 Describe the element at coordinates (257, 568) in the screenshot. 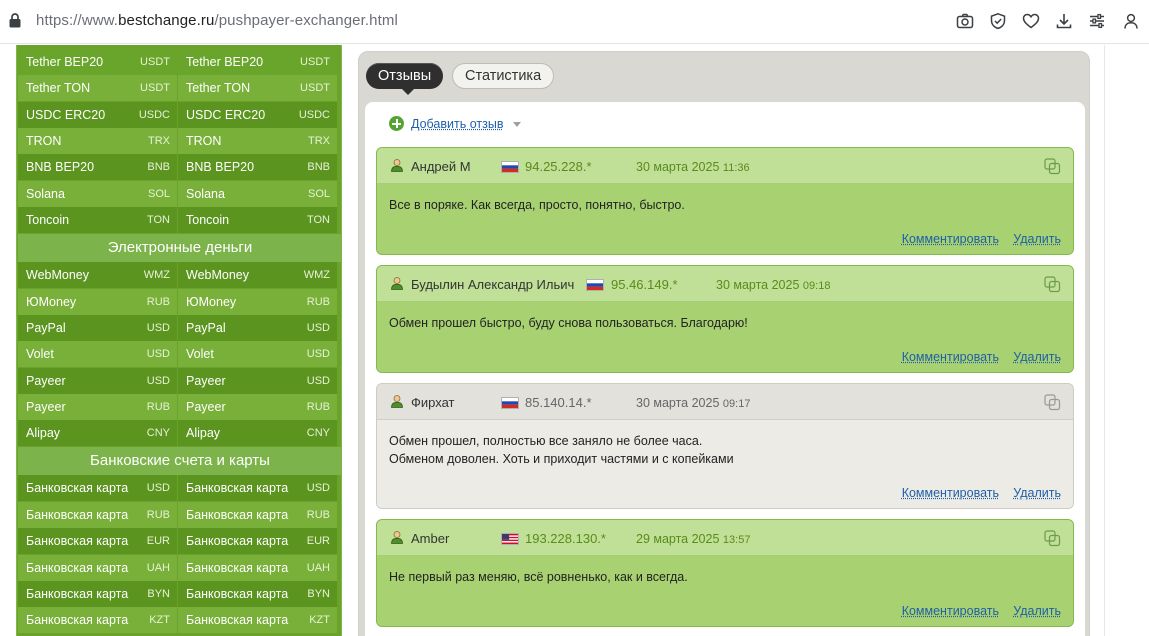

I see `get-currency-cell: Банковская карта UAH` at that location.